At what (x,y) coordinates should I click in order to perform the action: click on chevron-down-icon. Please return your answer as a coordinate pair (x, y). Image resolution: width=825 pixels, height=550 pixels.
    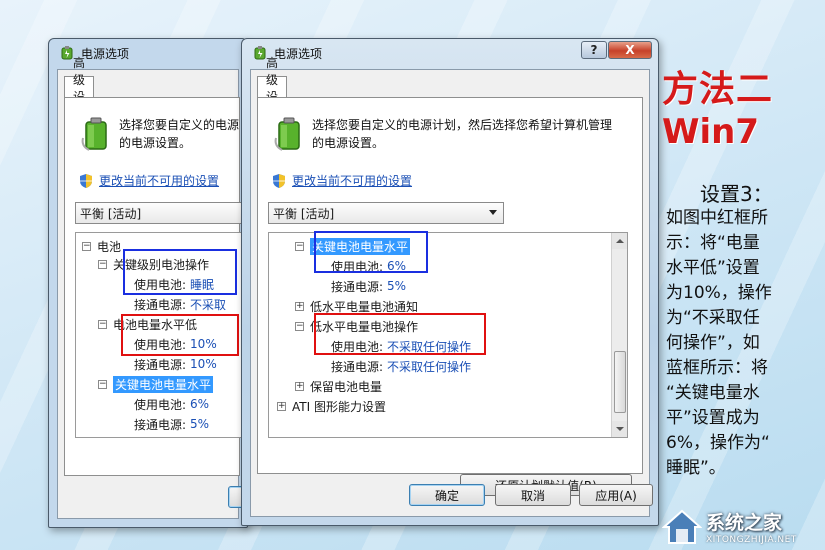
    Looking at the image, I should click on (493, 212).